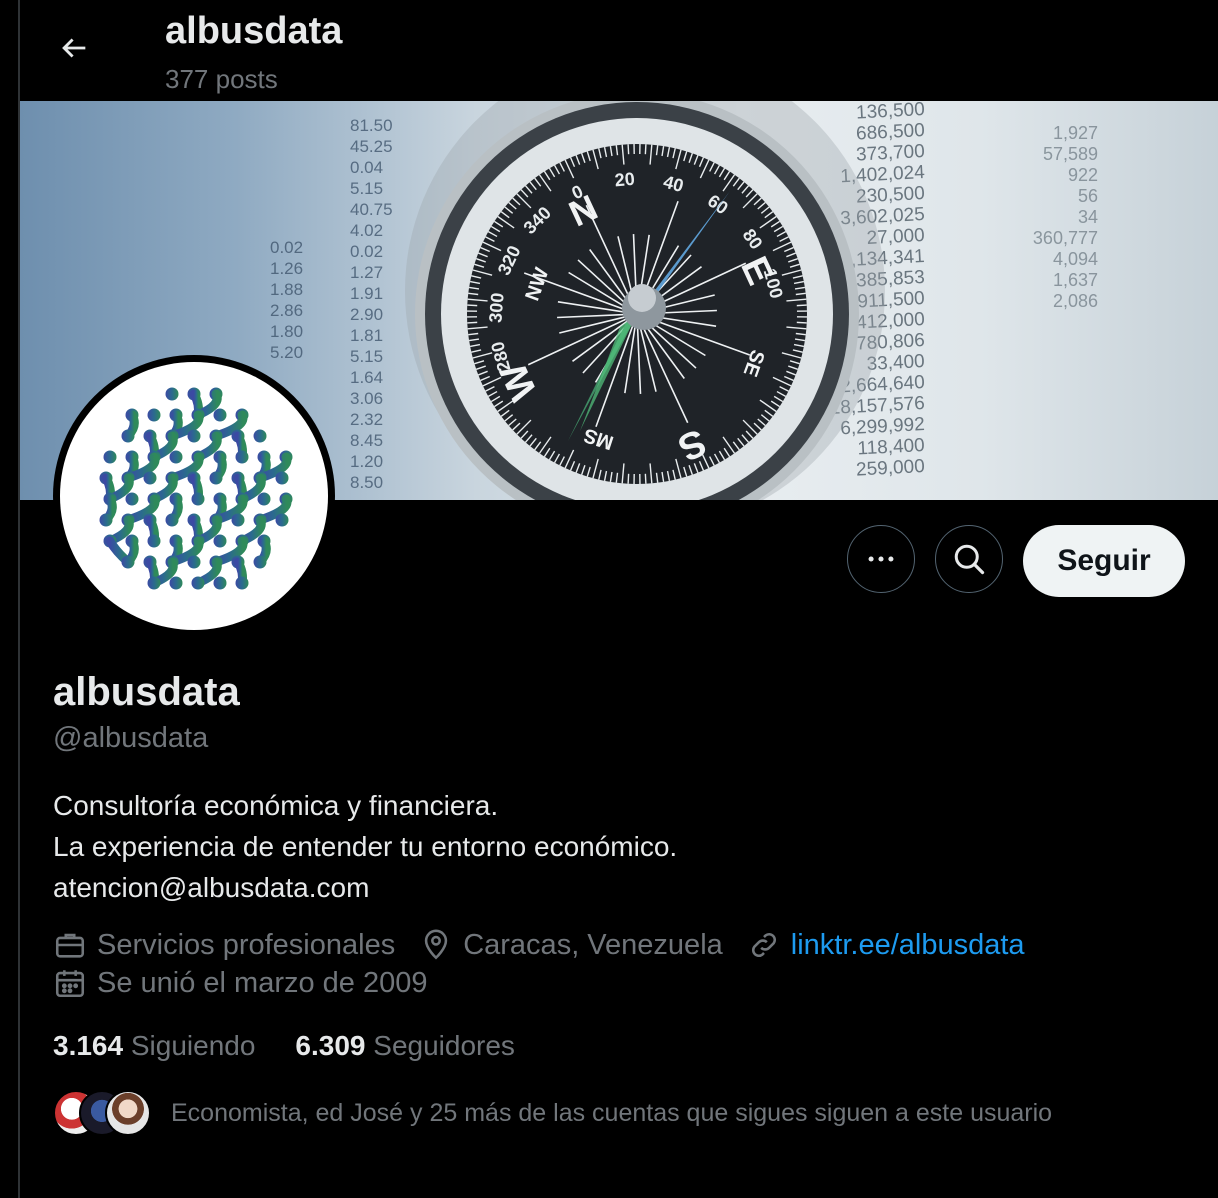 This screenshot has height=1198, width=1218. I want to click on banner-number: 8.50, so click(366, 482).